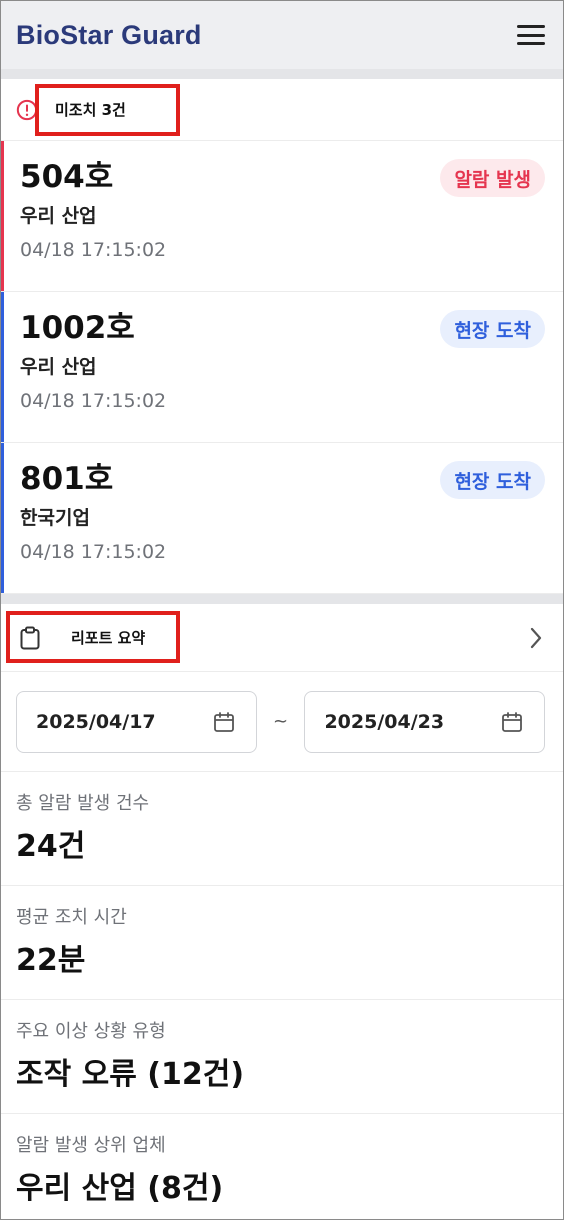 Image resolution: width=564 pixels, height=1220 pixels. Describe the element at coordinates (282, 216) in the screenshot. I see `alarm-card: 504호 우리 산업 04/18 17:15:02 알람 발생` at that location.